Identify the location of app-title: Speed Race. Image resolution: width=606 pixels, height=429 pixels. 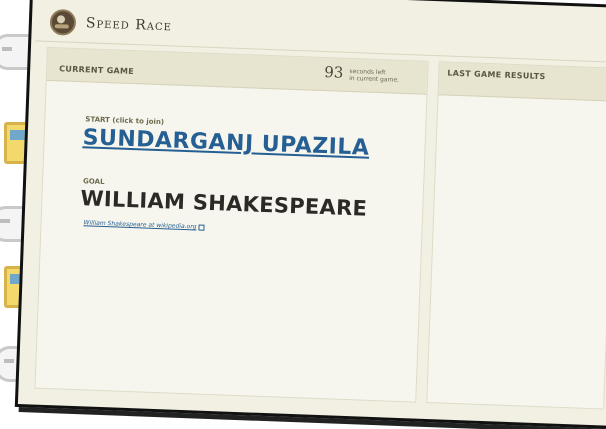
(129, 25).